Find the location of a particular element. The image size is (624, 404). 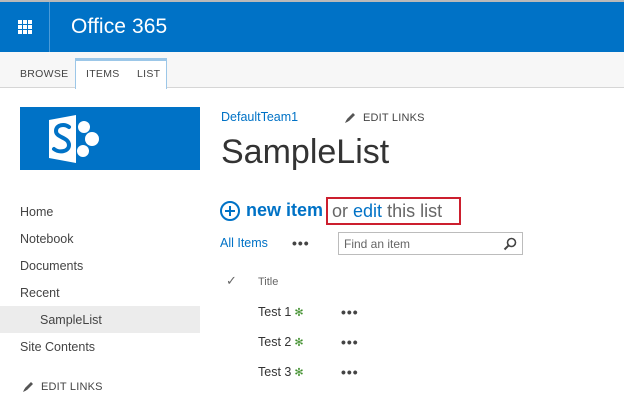

app-launcher-button is located at coordinates (25, 27).